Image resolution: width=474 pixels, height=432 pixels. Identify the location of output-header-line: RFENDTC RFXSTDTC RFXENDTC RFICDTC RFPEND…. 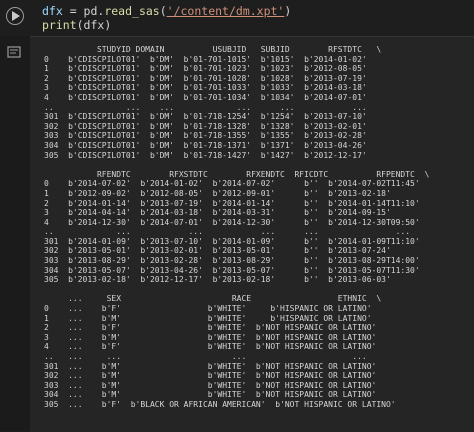
(237, 174).